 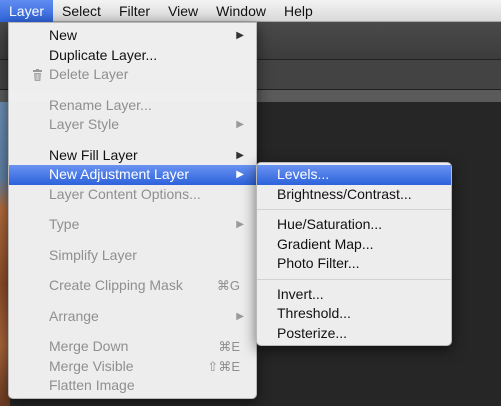 I want to click on menu-item-new-fill-layer: New Fill Layer ▶, so click(x=132, y=156).